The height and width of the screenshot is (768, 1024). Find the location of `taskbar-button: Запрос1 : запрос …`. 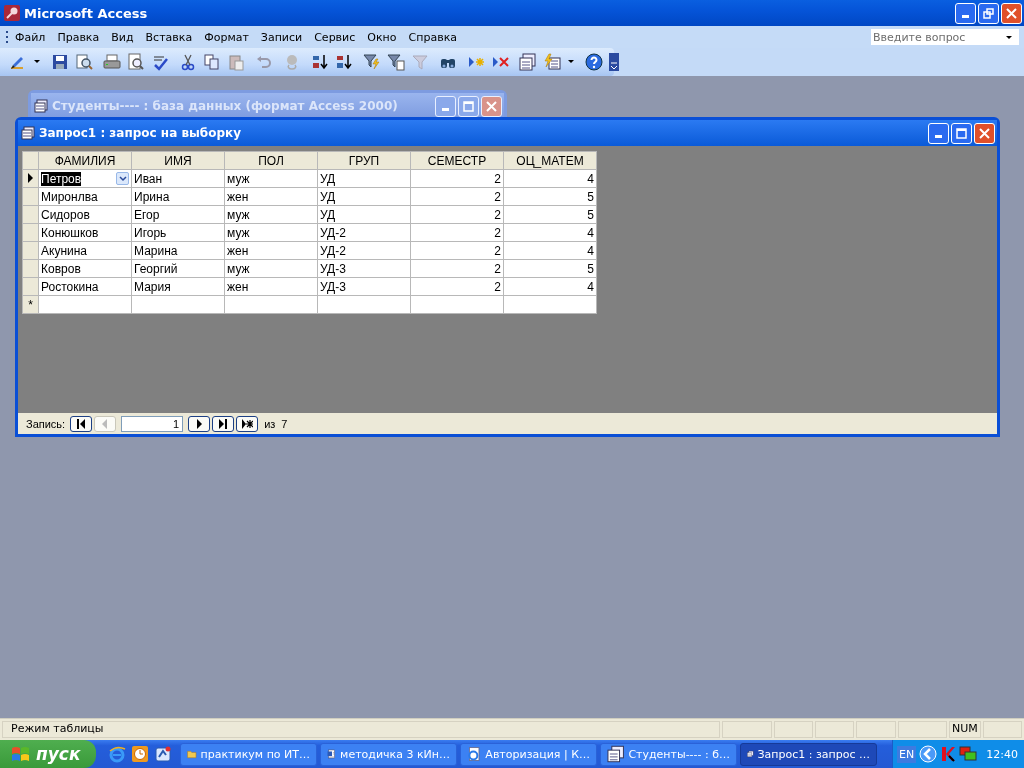

taskbar-button: Запрос1 : запрос … is located at coordinates (808, 754).